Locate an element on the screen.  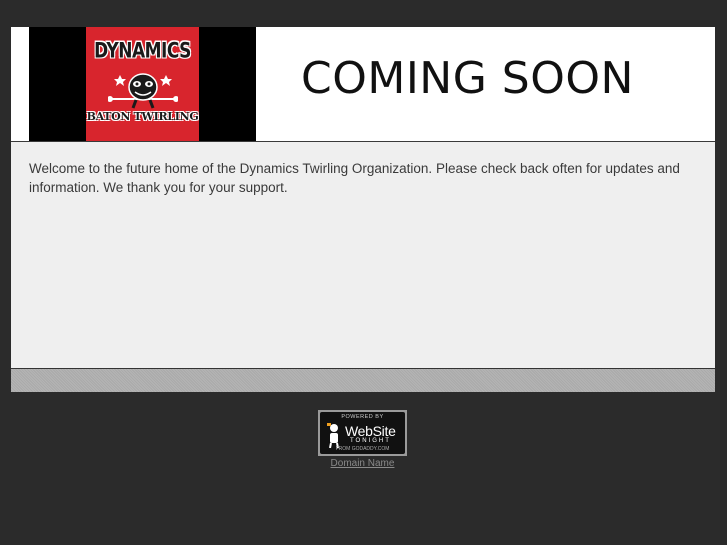
mascot-icon is located at coordinates (143, 91).